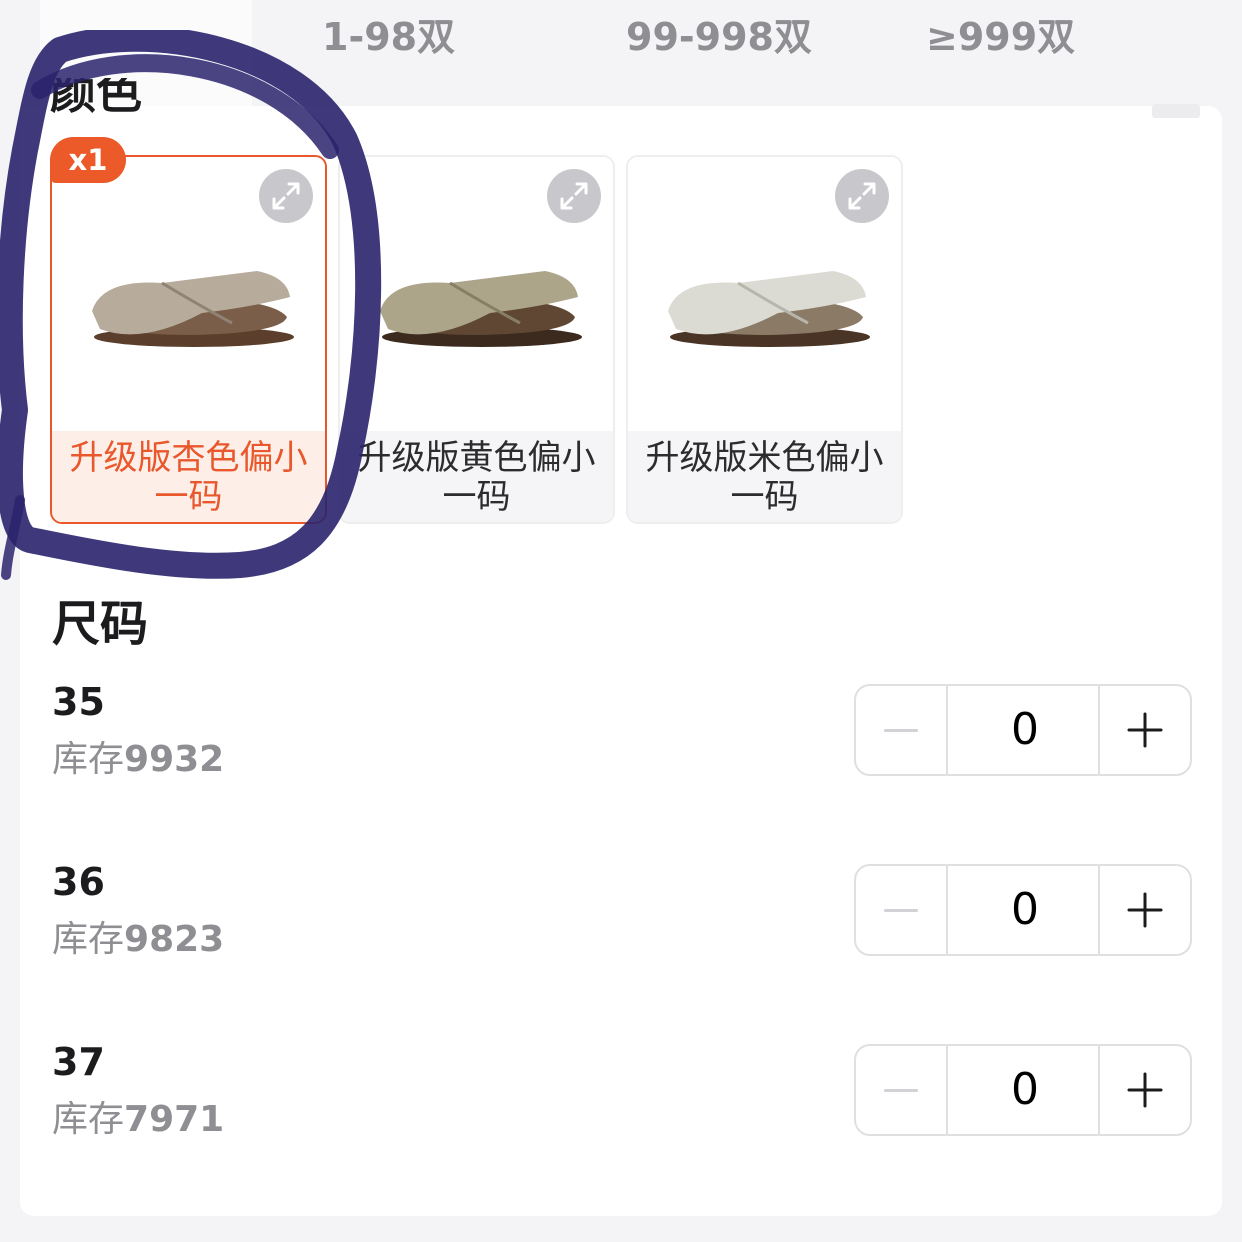 Image resolution: width=1242 pixels, height=1242 pixels. I want to click on size-section-title: 尺码, so click(100, 624).